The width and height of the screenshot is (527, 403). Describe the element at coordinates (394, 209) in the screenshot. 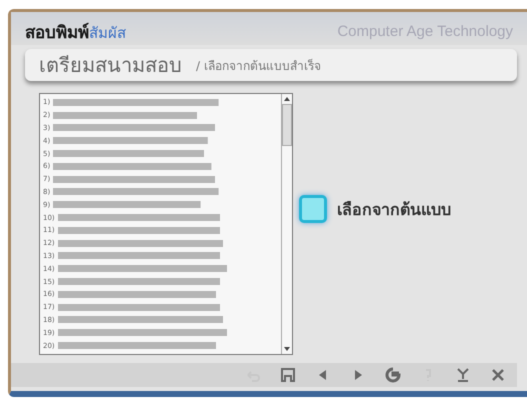

I see `option-label: เลือกจากต้นแบบ` at that location.